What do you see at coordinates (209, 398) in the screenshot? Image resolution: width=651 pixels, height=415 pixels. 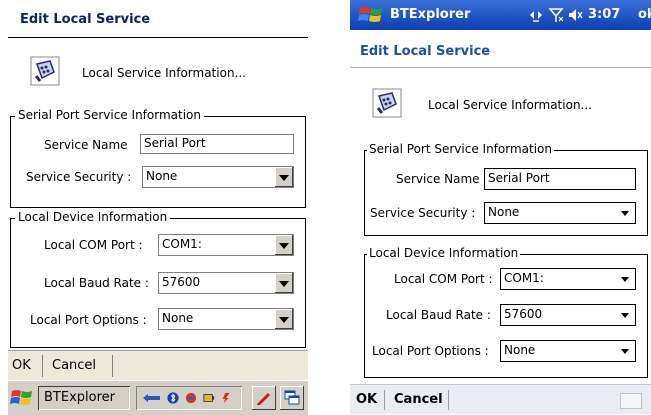 I see `battery-icon` at bounding box center [209, 398].